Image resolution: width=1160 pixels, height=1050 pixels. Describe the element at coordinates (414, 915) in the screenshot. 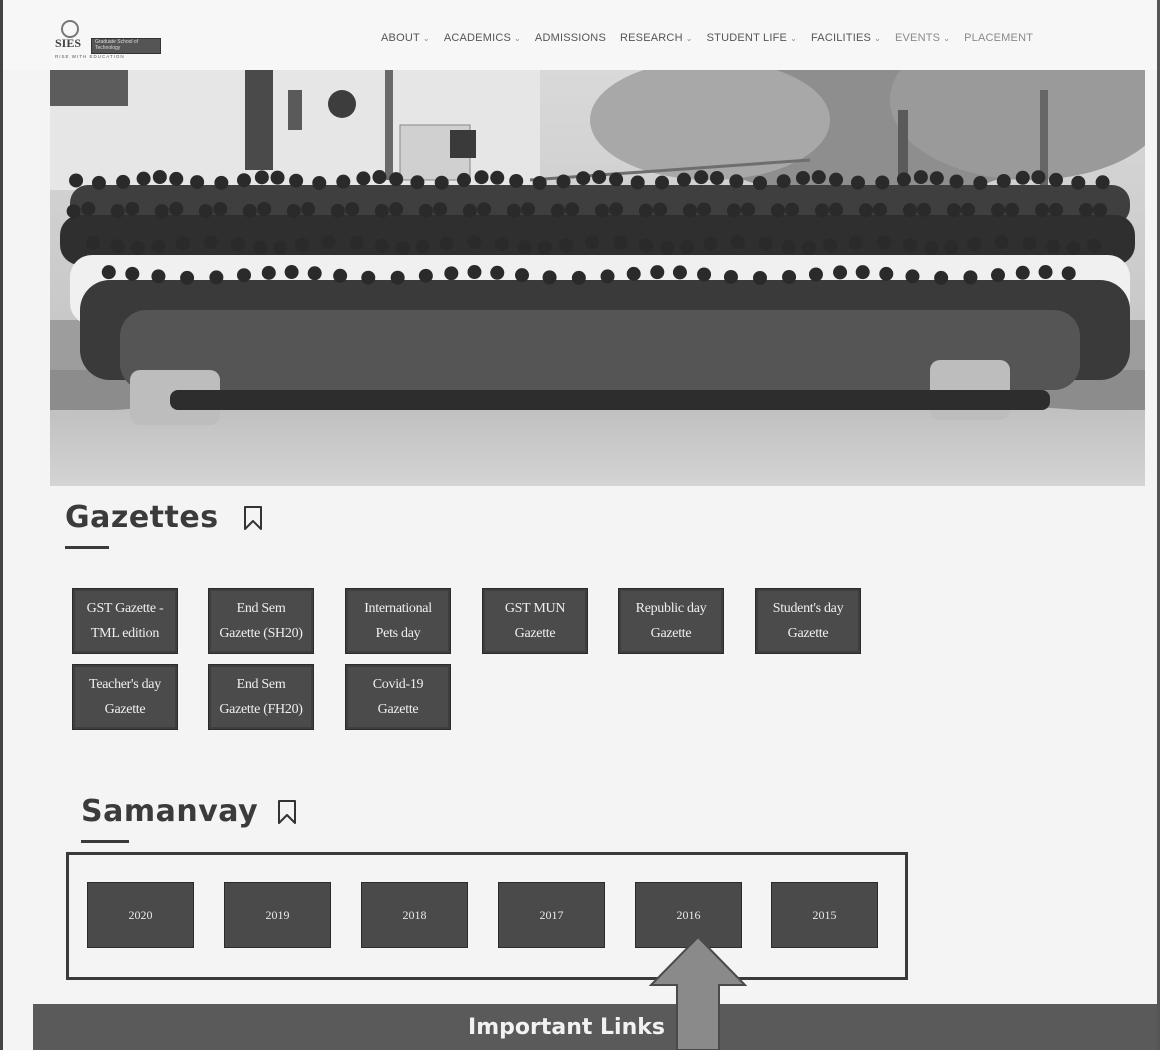

I see `samanvay-year-2018: 2018` at that location.